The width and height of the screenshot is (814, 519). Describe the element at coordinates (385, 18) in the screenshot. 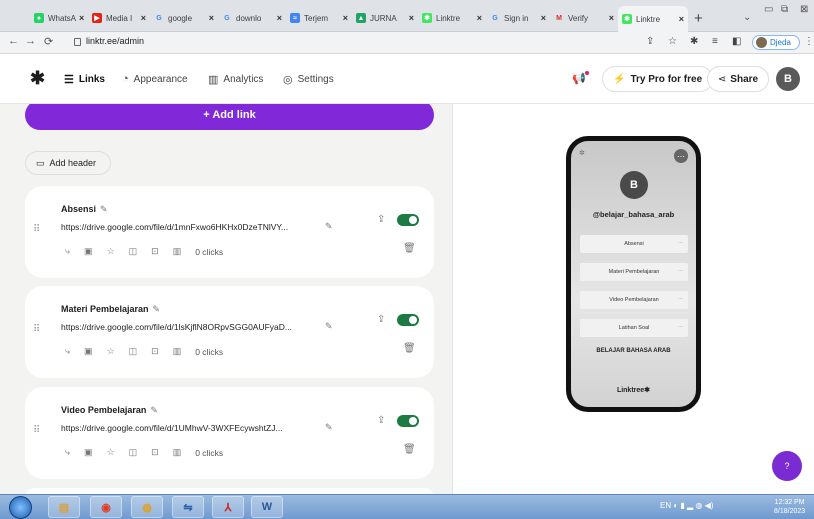

I see `browser-tab: ▲ JURNA ×` at that location.